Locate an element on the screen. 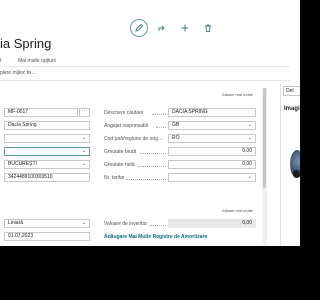 The height and width of the screenshot is (300, 320). page-title: ia Spring is located at coordinates (26, 43).